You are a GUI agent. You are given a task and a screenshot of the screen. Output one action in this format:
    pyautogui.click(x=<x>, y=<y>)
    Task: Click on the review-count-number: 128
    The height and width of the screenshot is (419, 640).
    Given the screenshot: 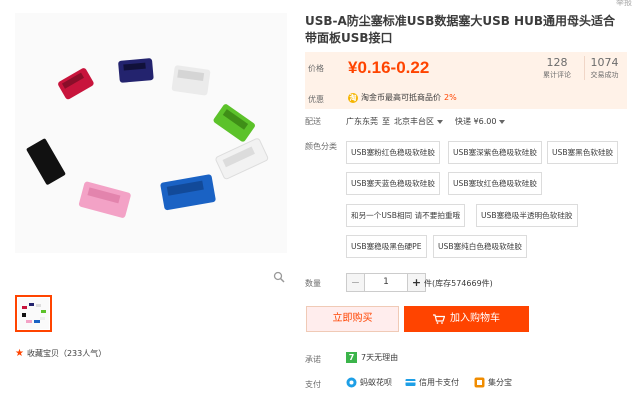 What is the action you would take?
    pyautogui.click(x=557, y=62)
    